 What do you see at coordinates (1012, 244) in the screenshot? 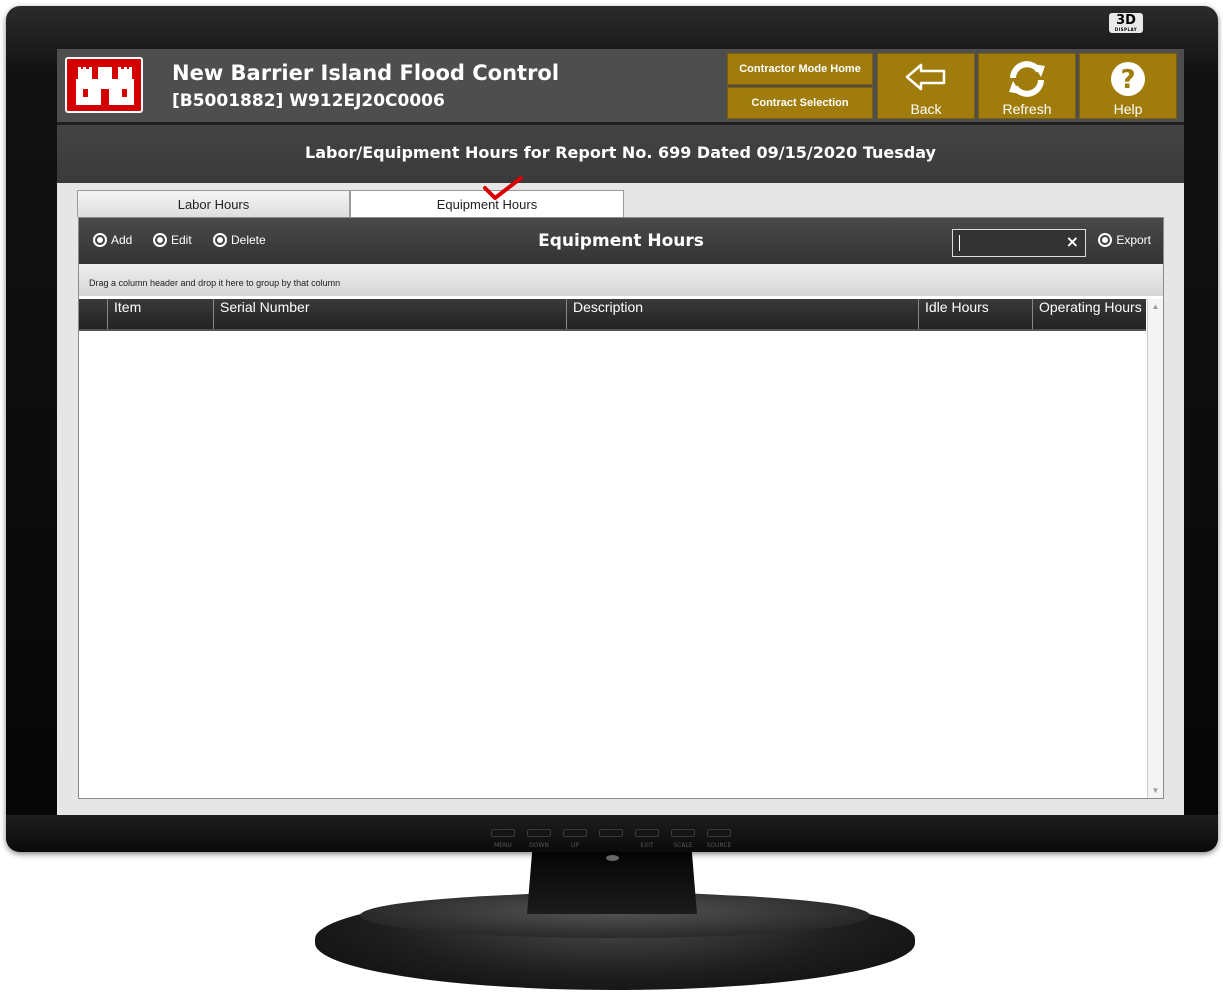
I see `search-input` at bounding box center [1012, 244].